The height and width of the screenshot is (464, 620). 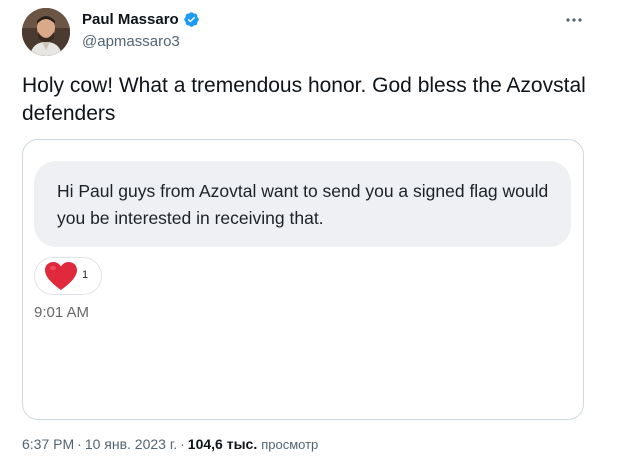 I want to click on author-name: Paul Massaro, so click(x=141, y=19).